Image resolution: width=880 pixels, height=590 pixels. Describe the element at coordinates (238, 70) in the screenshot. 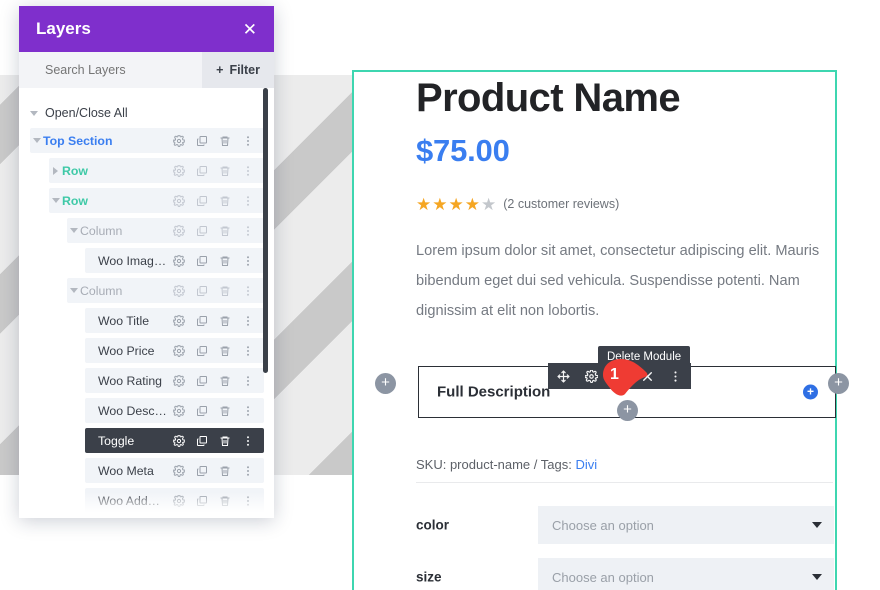

I see `filter-button: + Filter` at that location.